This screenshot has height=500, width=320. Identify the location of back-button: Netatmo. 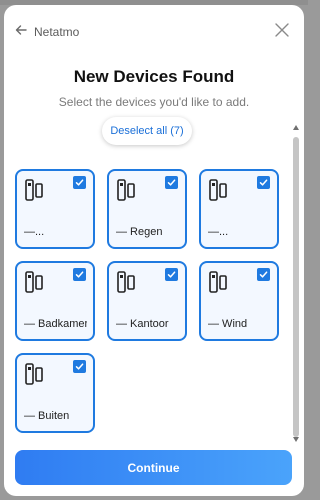
(46, 31).